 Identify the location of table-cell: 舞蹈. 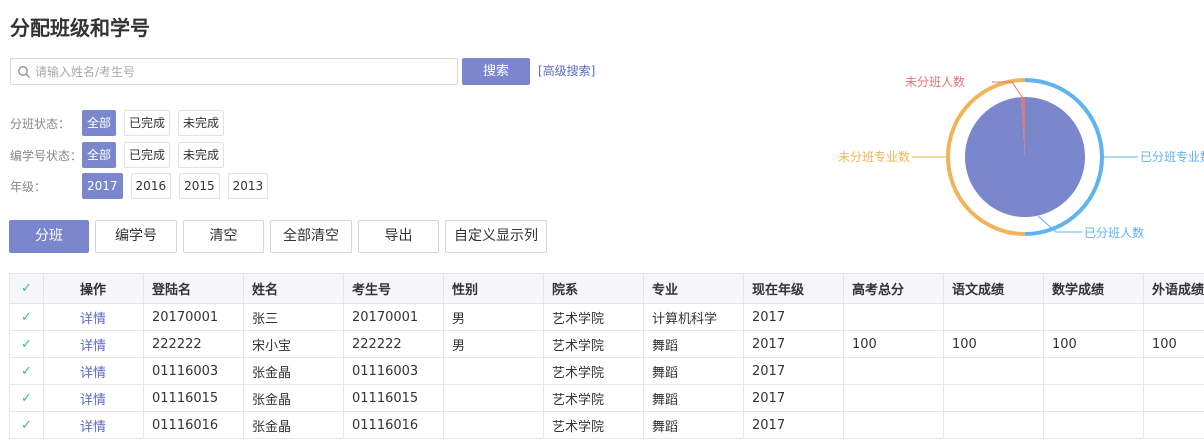
(693, 371).